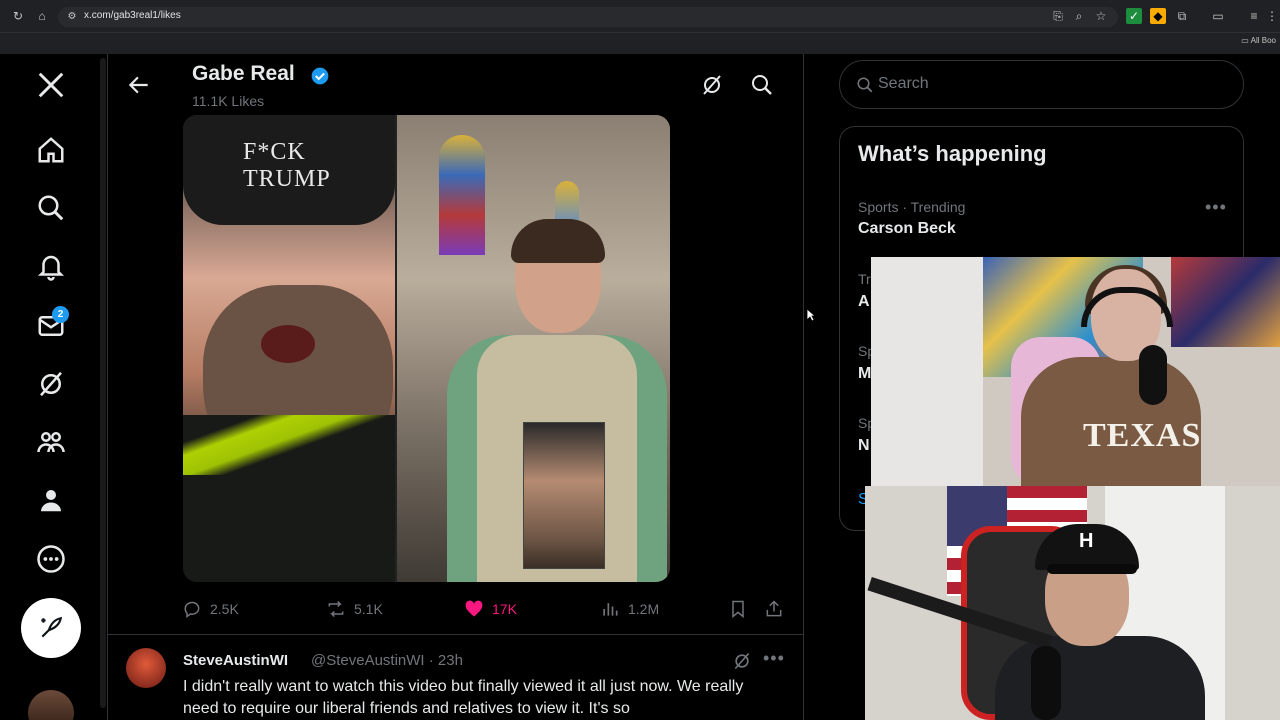 The height and width of the screenshot is (720, 1280). What do you see at coordinates (864, 279) in the screenshot?
I see `trend-partial-meta: Tr` at bounding box center [864, 279].